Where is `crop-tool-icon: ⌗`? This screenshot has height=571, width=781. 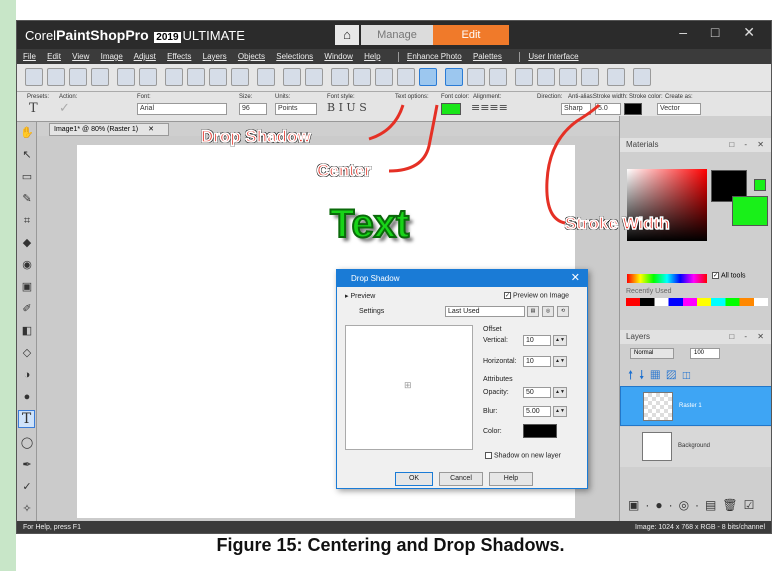
crop-tool-icon: ⌗ is located at coordinates (27, 221).